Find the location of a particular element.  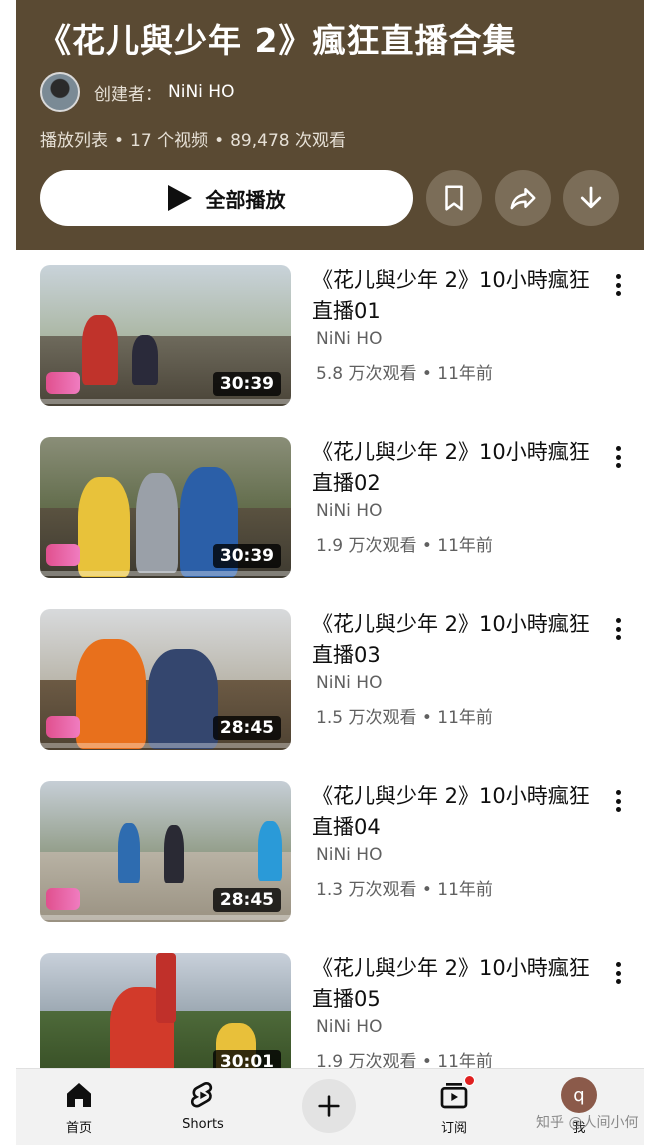

bottom-navigation: 首页 Shorts 订阅 q 我 is located at coordinates (330, 1106).